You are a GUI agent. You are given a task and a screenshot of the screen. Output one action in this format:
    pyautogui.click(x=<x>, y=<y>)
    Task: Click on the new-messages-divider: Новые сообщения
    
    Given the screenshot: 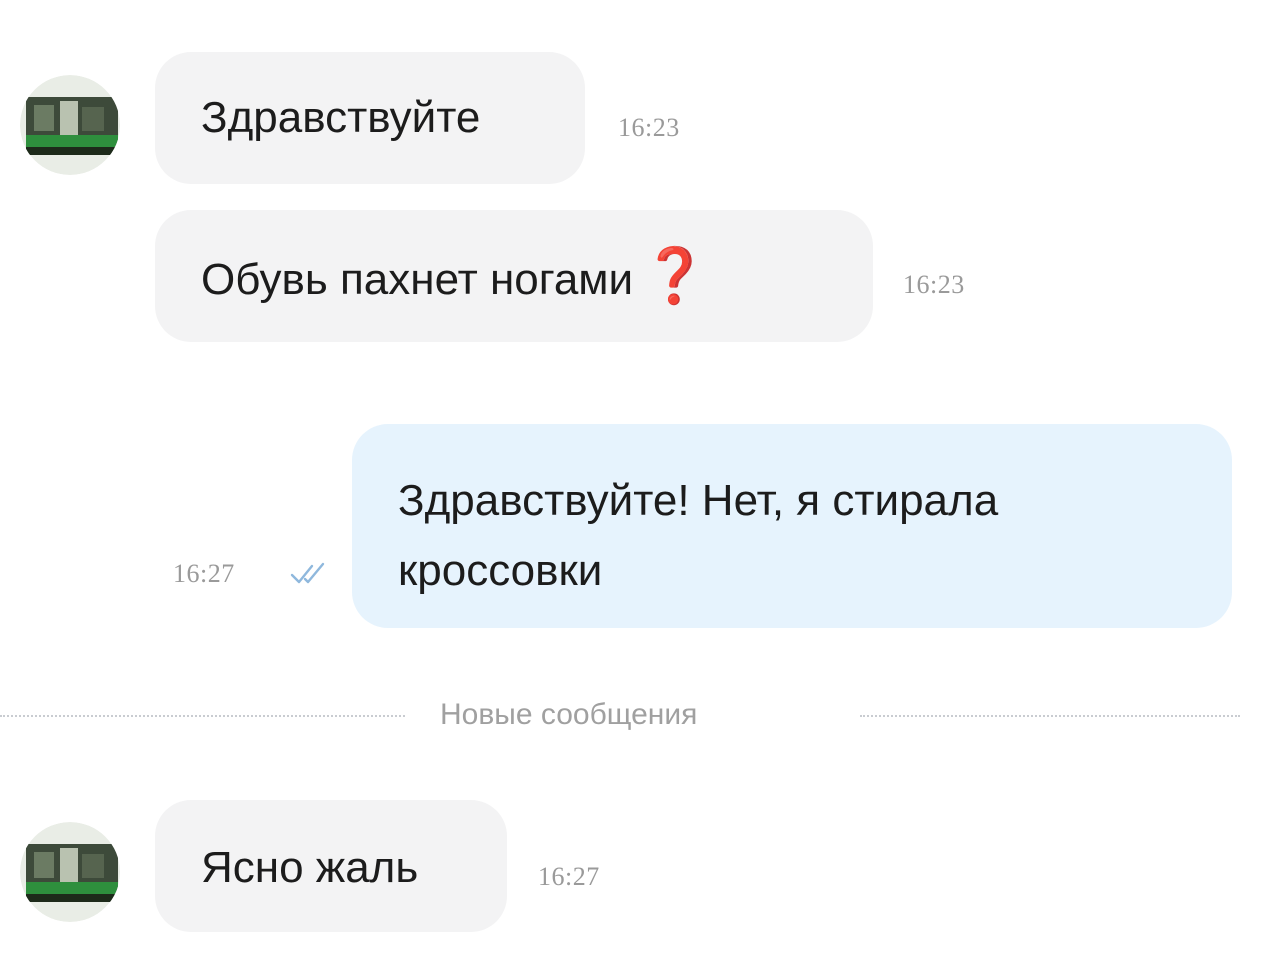 What is the action you would take?
    pyautogui.click(x=569, y=714)
    